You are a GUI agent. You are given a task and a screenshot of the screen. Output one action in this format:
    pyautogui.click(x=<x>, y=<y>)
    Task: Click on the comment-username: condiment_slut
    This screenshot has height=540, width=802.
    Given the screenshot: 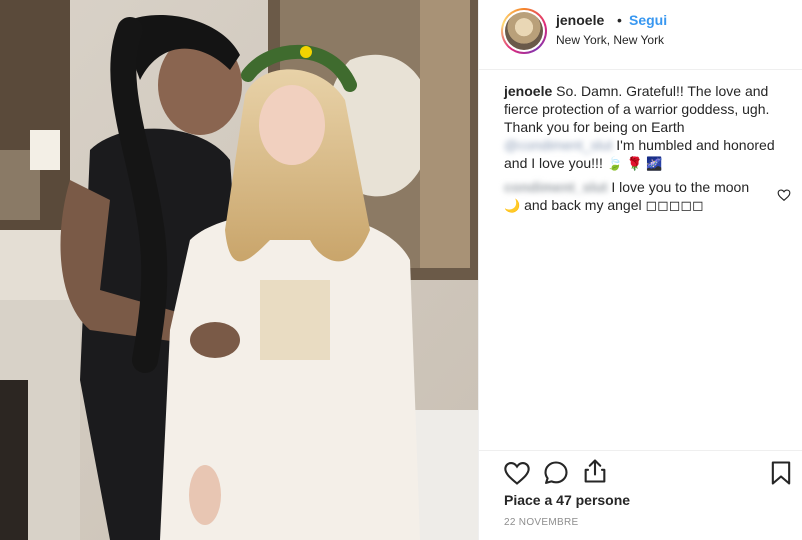 What is the action you would take?
    pyautogui.click(x=555, y=187)
    